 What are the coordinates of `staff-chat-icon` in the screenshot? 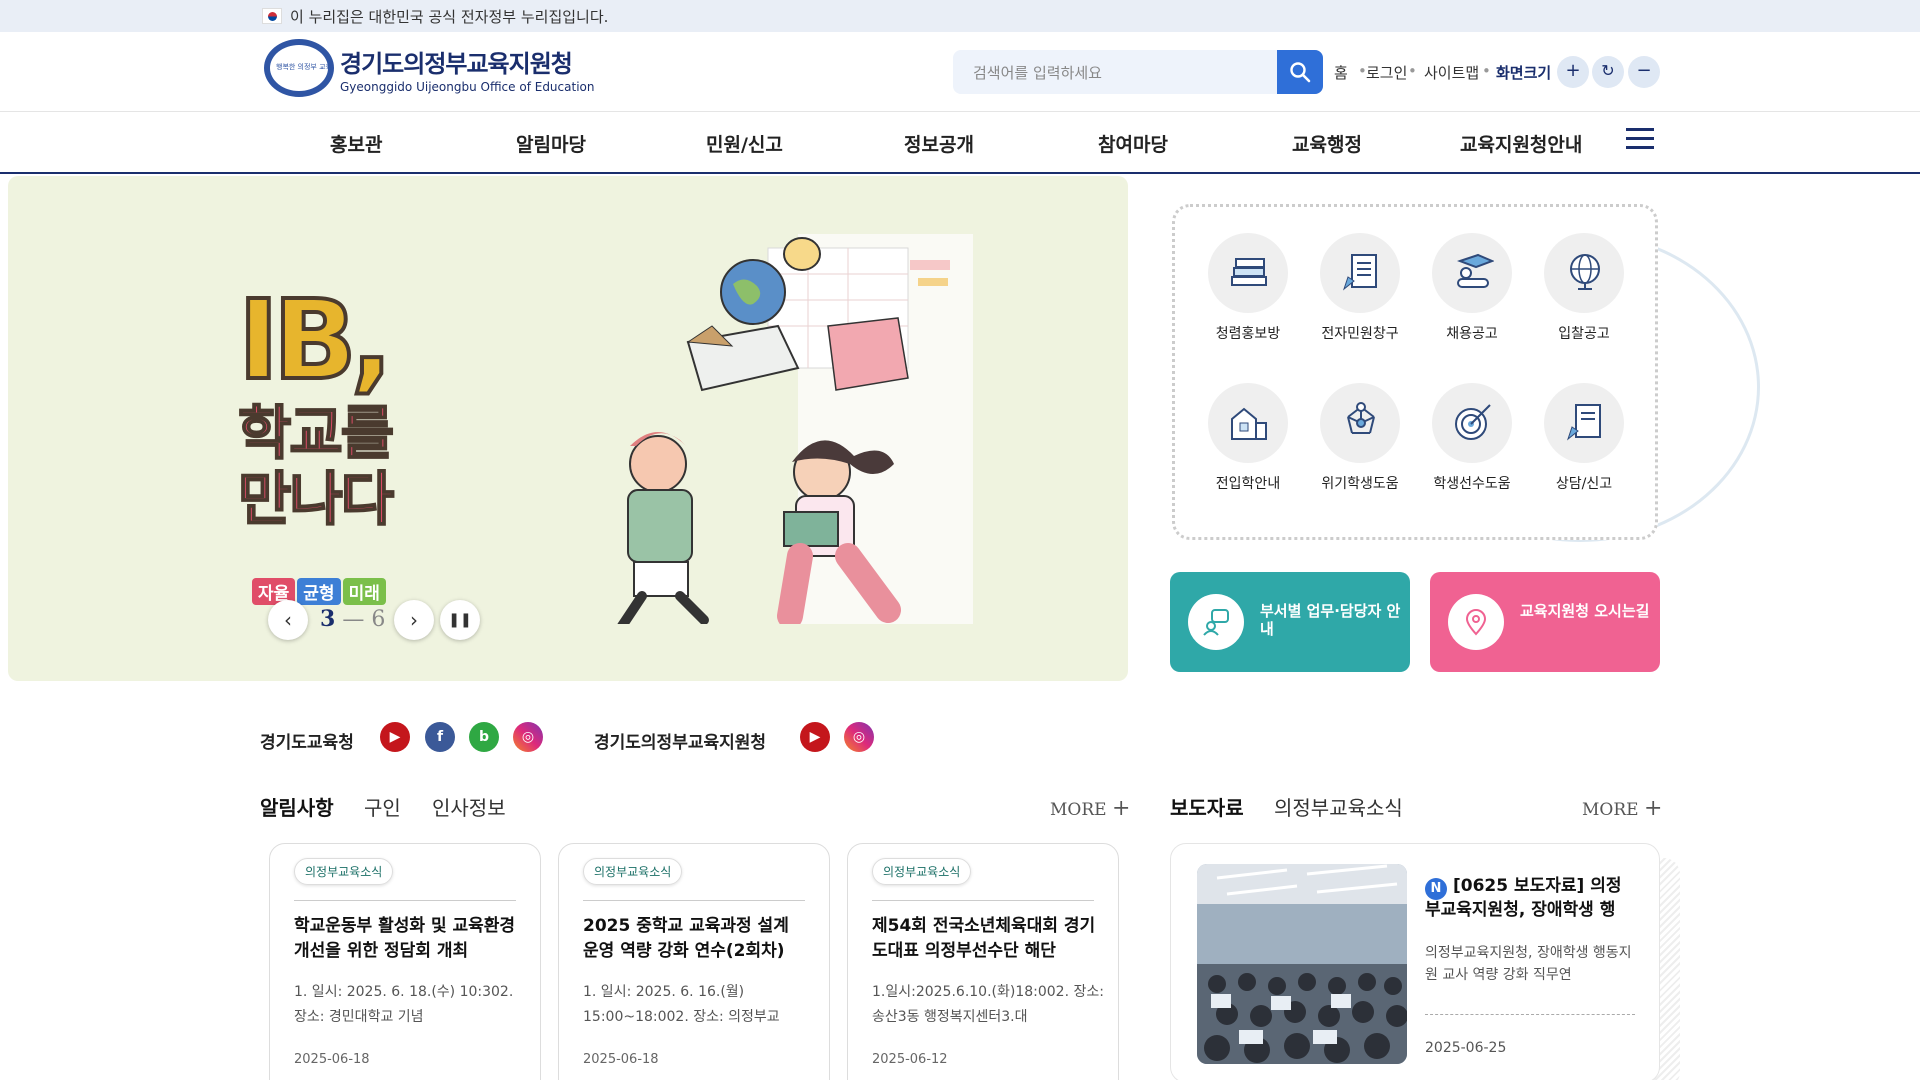 It's located at (1216, 622).